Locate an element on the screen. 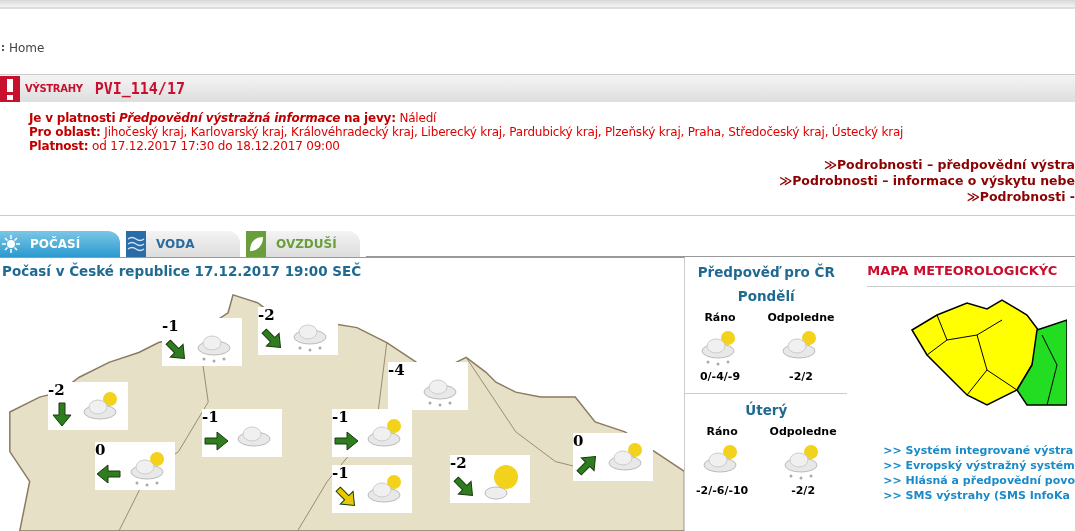 The image size is (1075, 531). sun-icon is located at coordinates (11, 244).